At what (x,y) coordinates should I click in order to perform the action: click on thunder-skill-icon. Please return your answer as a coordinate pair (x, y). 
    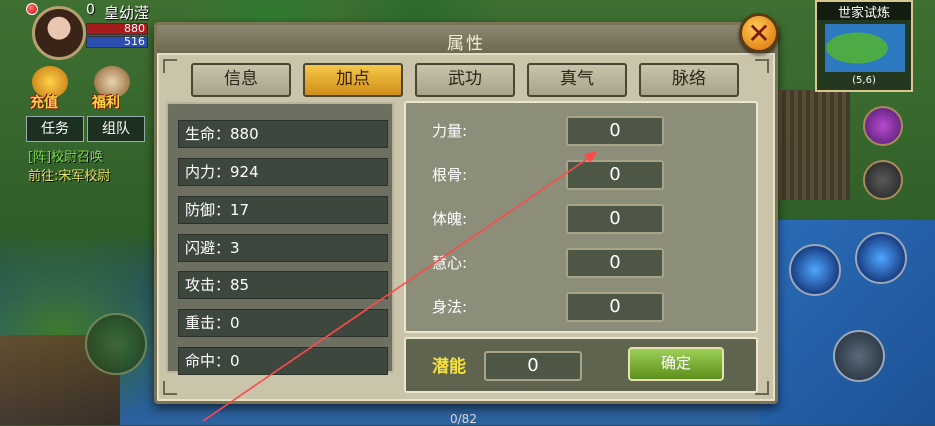
    Looking at the image, I should click on (881, 258).